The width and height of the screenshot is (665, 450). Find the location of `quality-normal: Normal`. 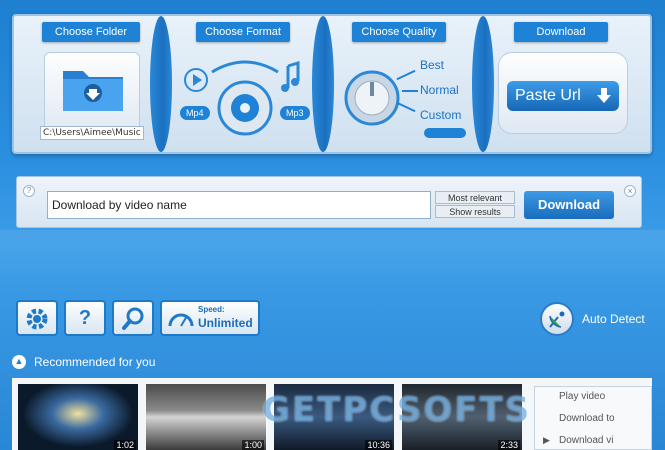

quality-normal: Normal is located at coordinates (439, 90).